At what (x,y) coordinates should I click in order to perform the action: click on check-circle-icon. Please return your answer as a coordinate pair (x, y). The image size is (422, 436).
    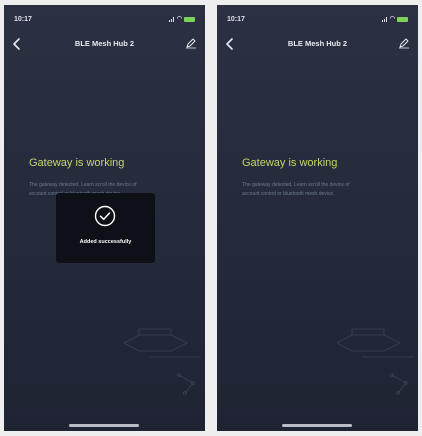
    Looking at the image, I should click on (105, 216).